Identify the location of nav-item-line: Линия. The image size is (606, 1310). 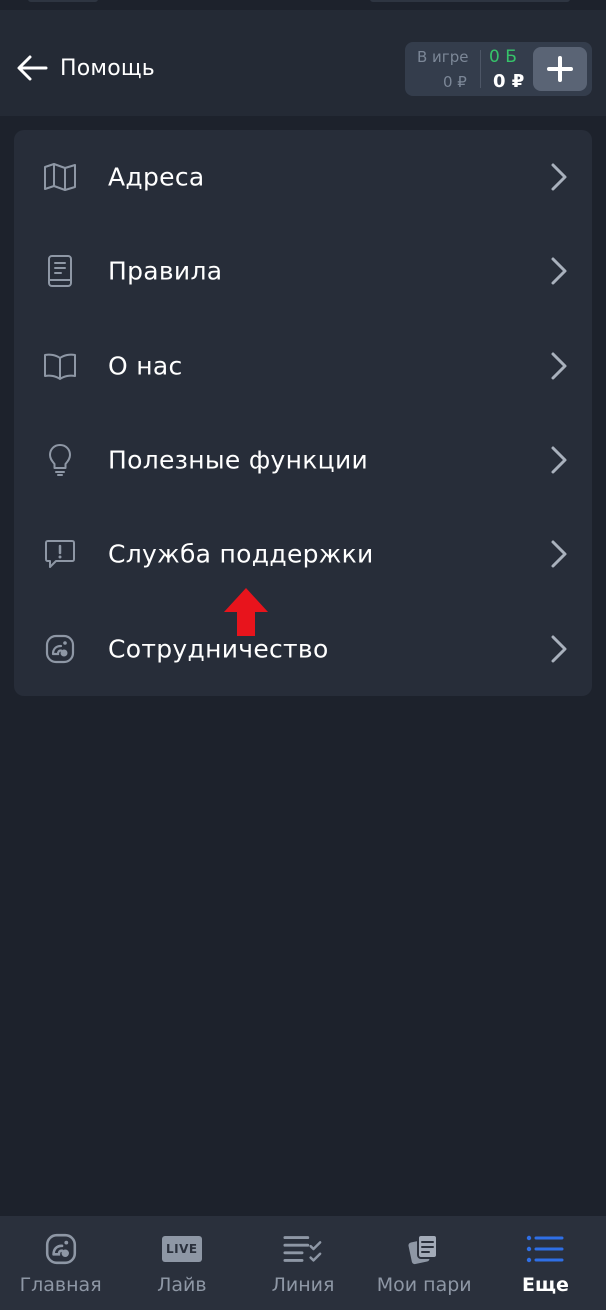
(302, 1263).